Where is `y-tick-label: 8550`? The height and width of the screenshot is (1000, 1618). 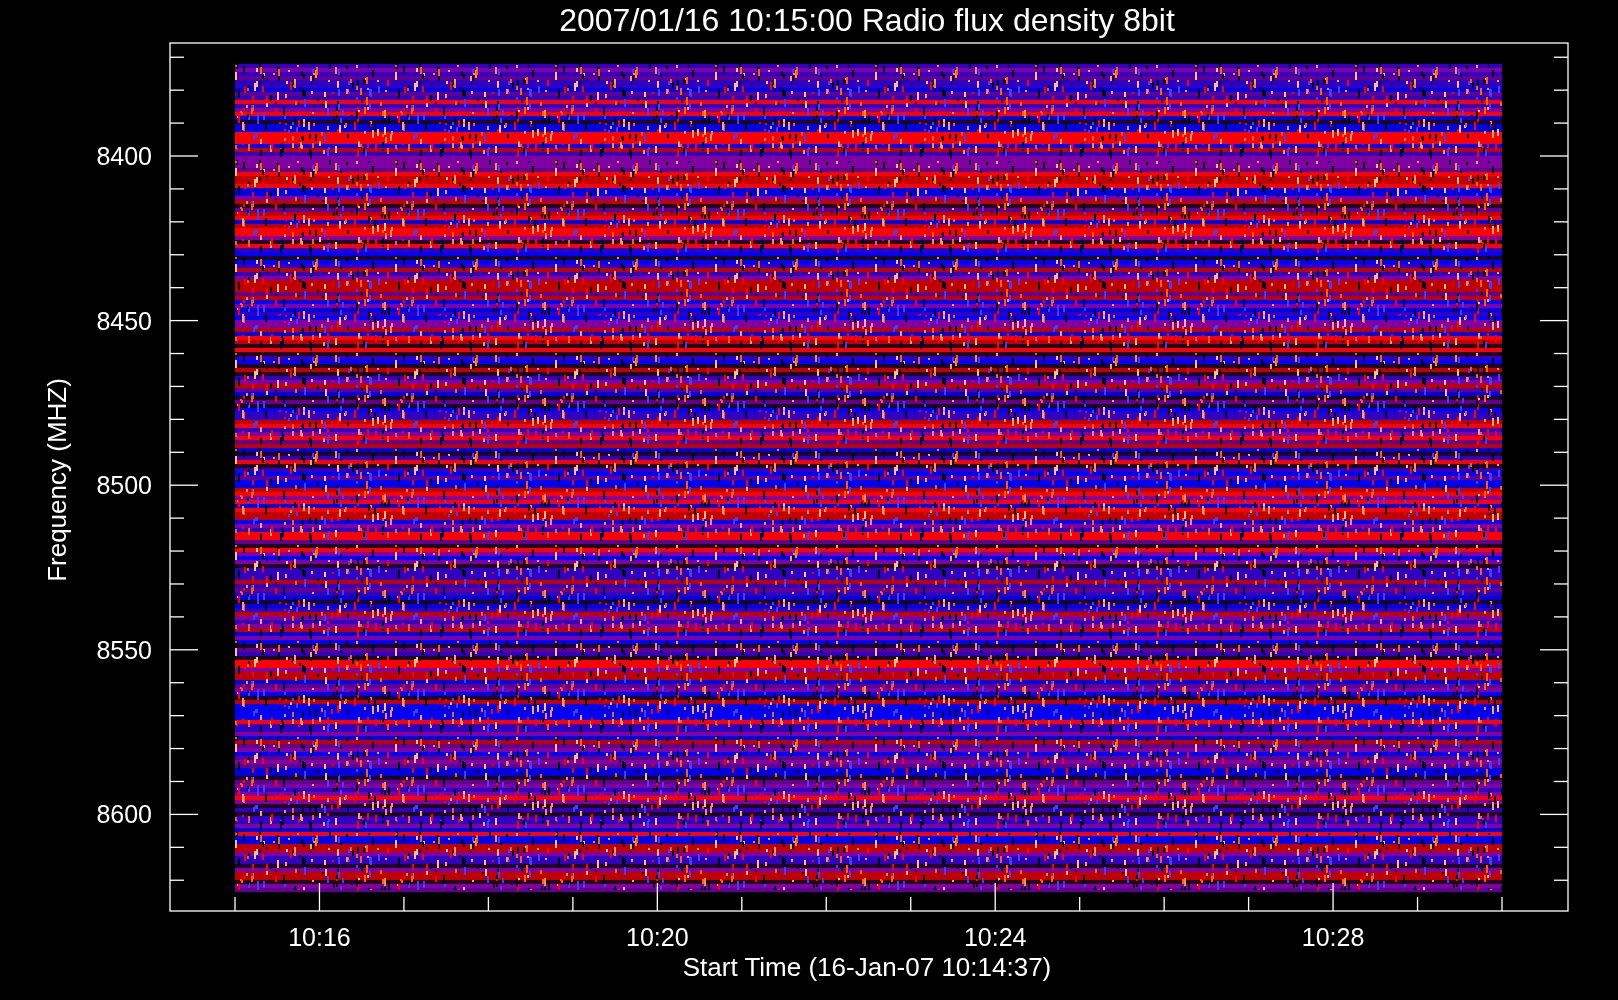 y-tick-label: 8550 is located at coordinates (124, 649).